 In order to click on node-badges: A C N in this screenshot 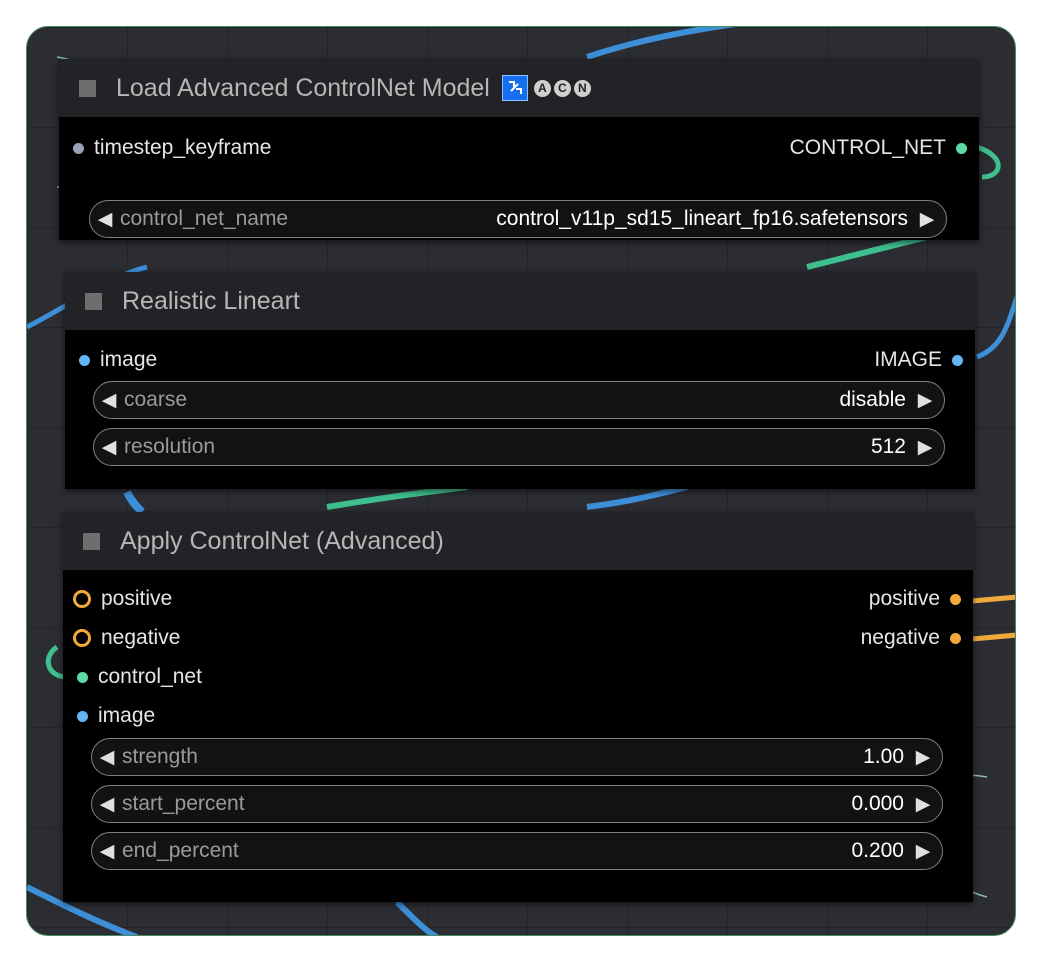, I will do `click(547, 88)`.